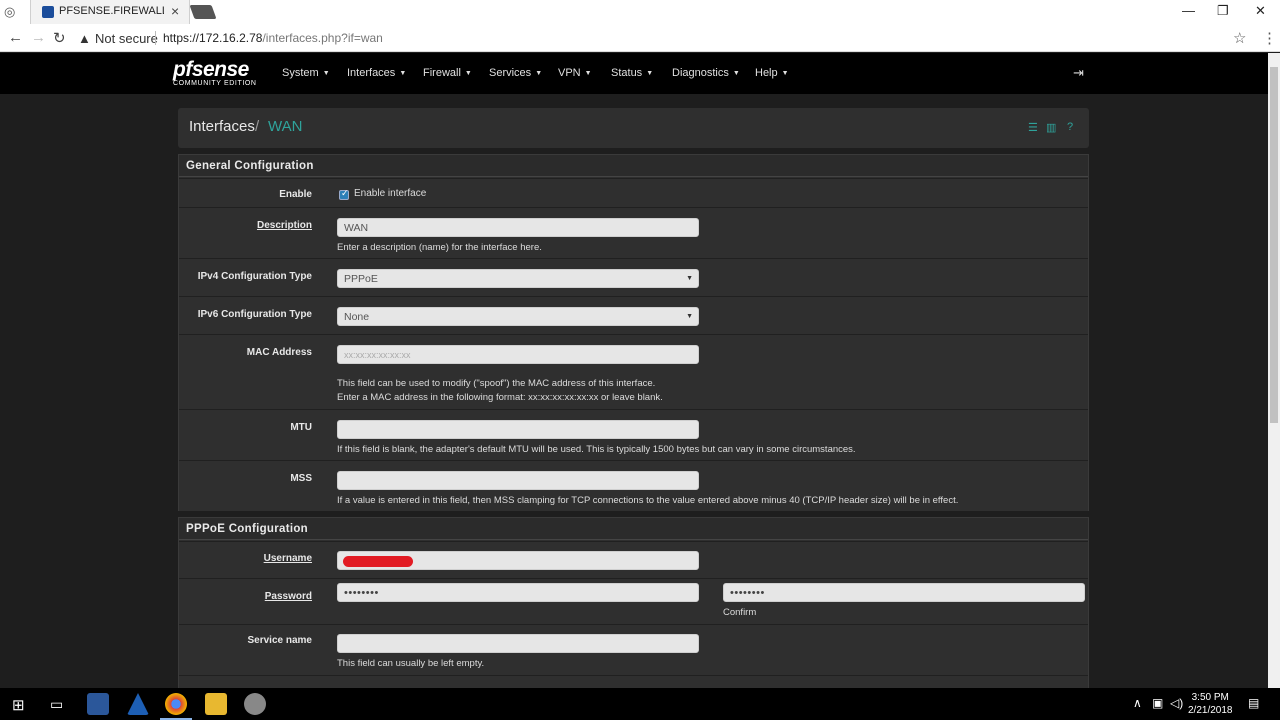 This screenshot has width=1280, height=720. Describe the element at coordinates (1253, 703) in the screenshot. I see `notifications-icon: ▤` at that location.